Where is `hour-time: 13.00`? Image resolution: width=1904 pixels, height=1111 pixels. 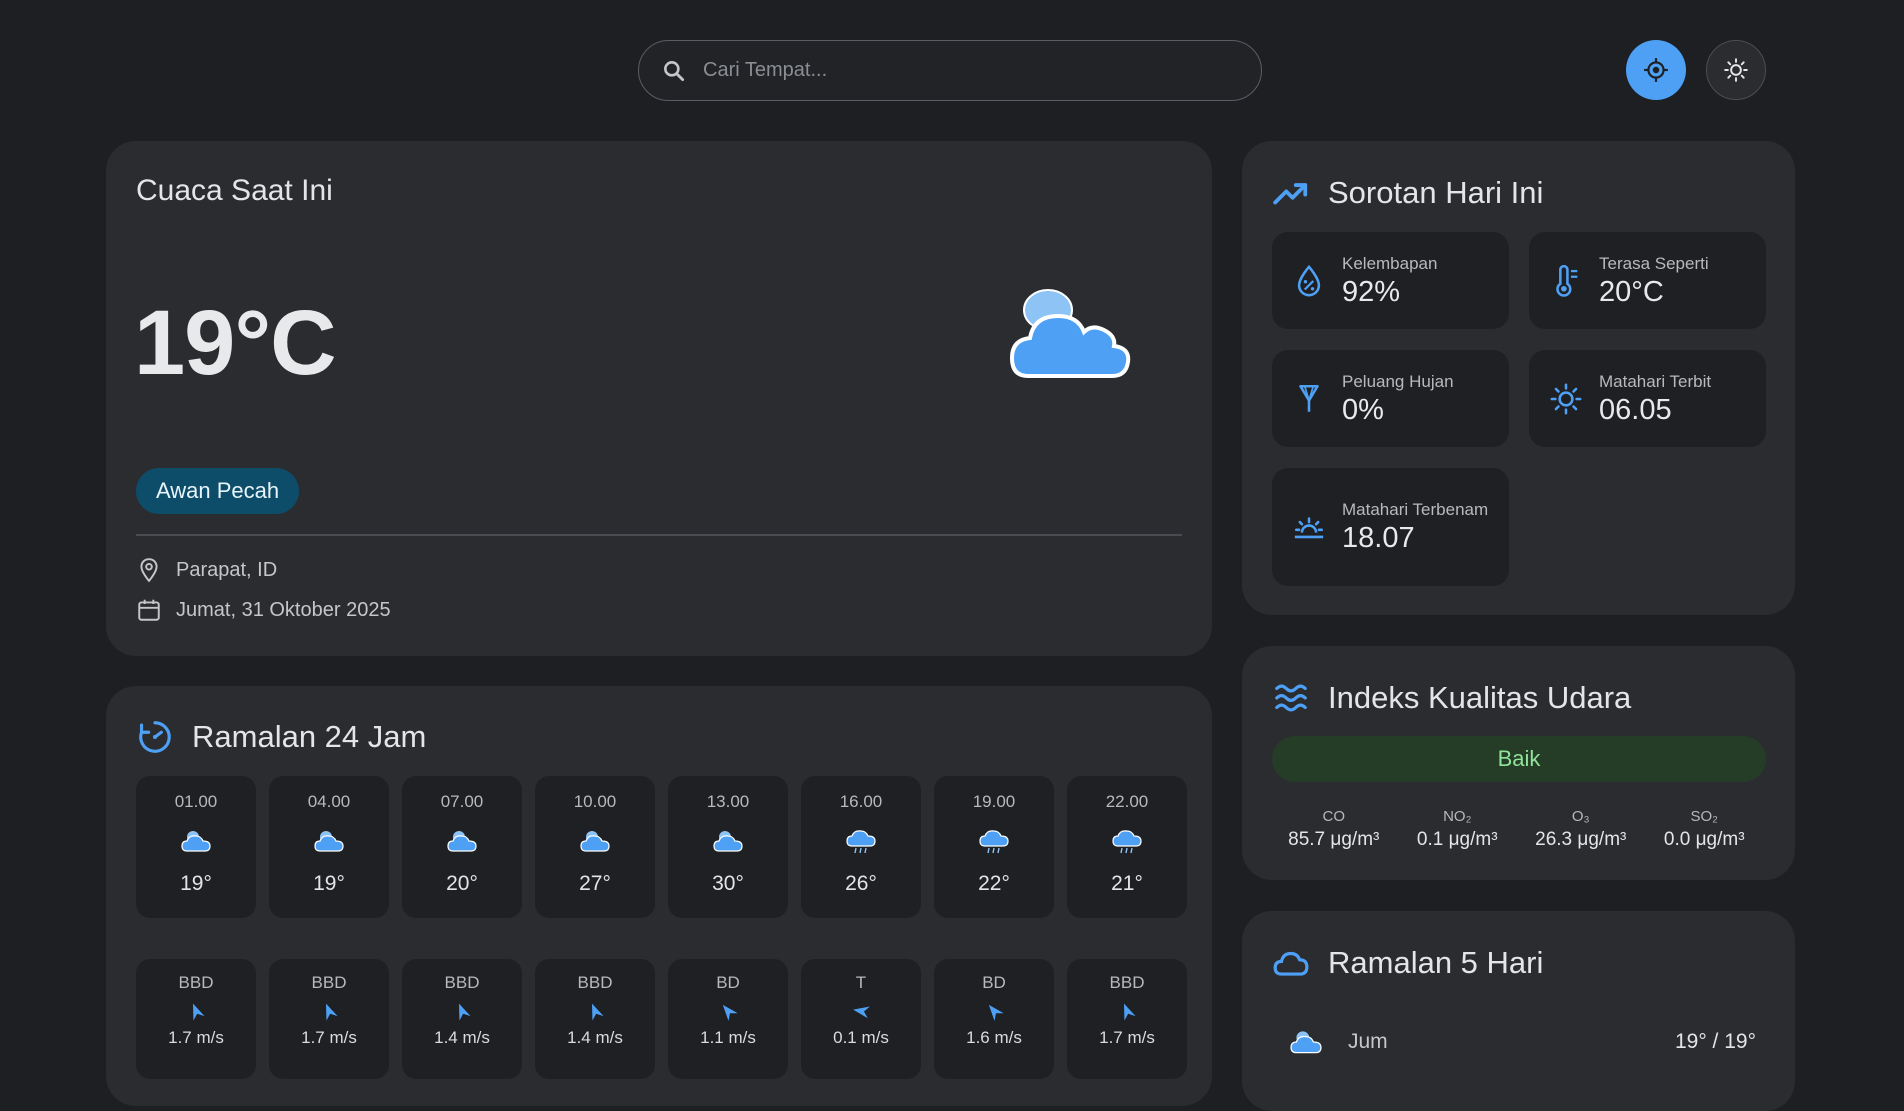 hour-time: 13.00 is located at coordinates (728, 801).